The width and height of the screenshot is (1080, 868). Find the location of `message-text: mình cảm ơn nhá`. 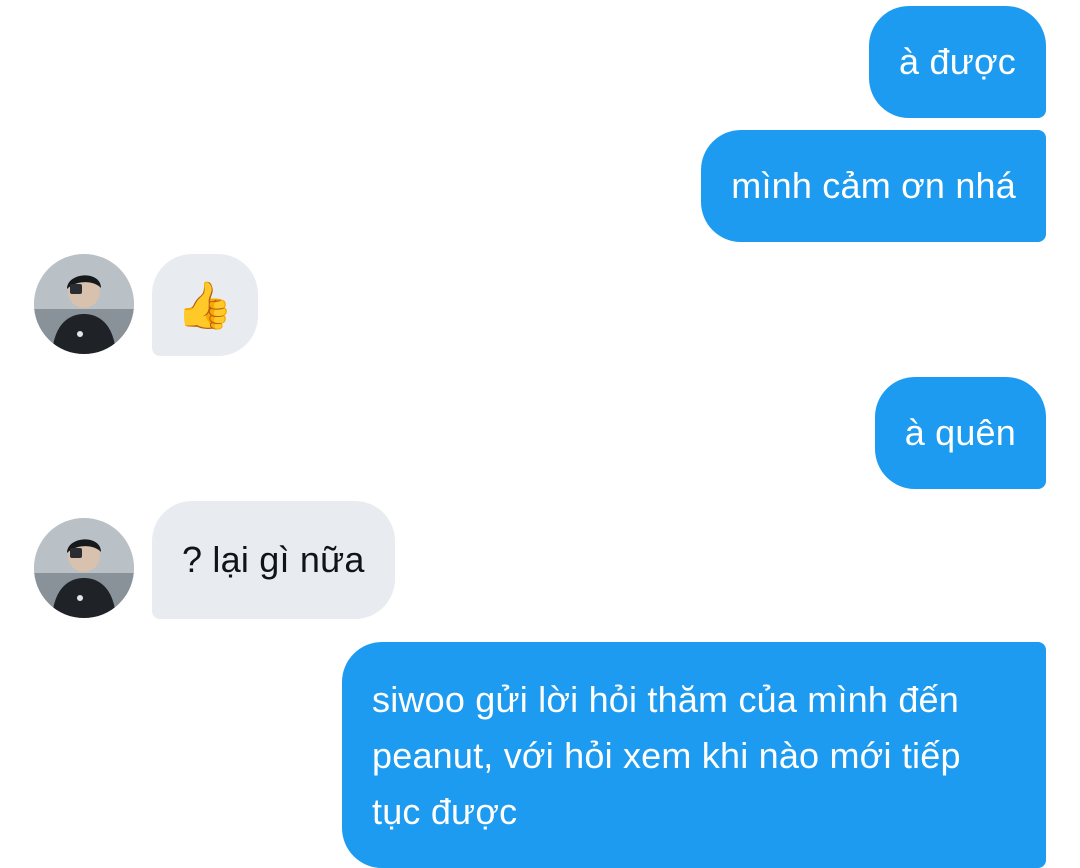

message-text: mình cảm ơn nhá is located at coordinates (873, 185).